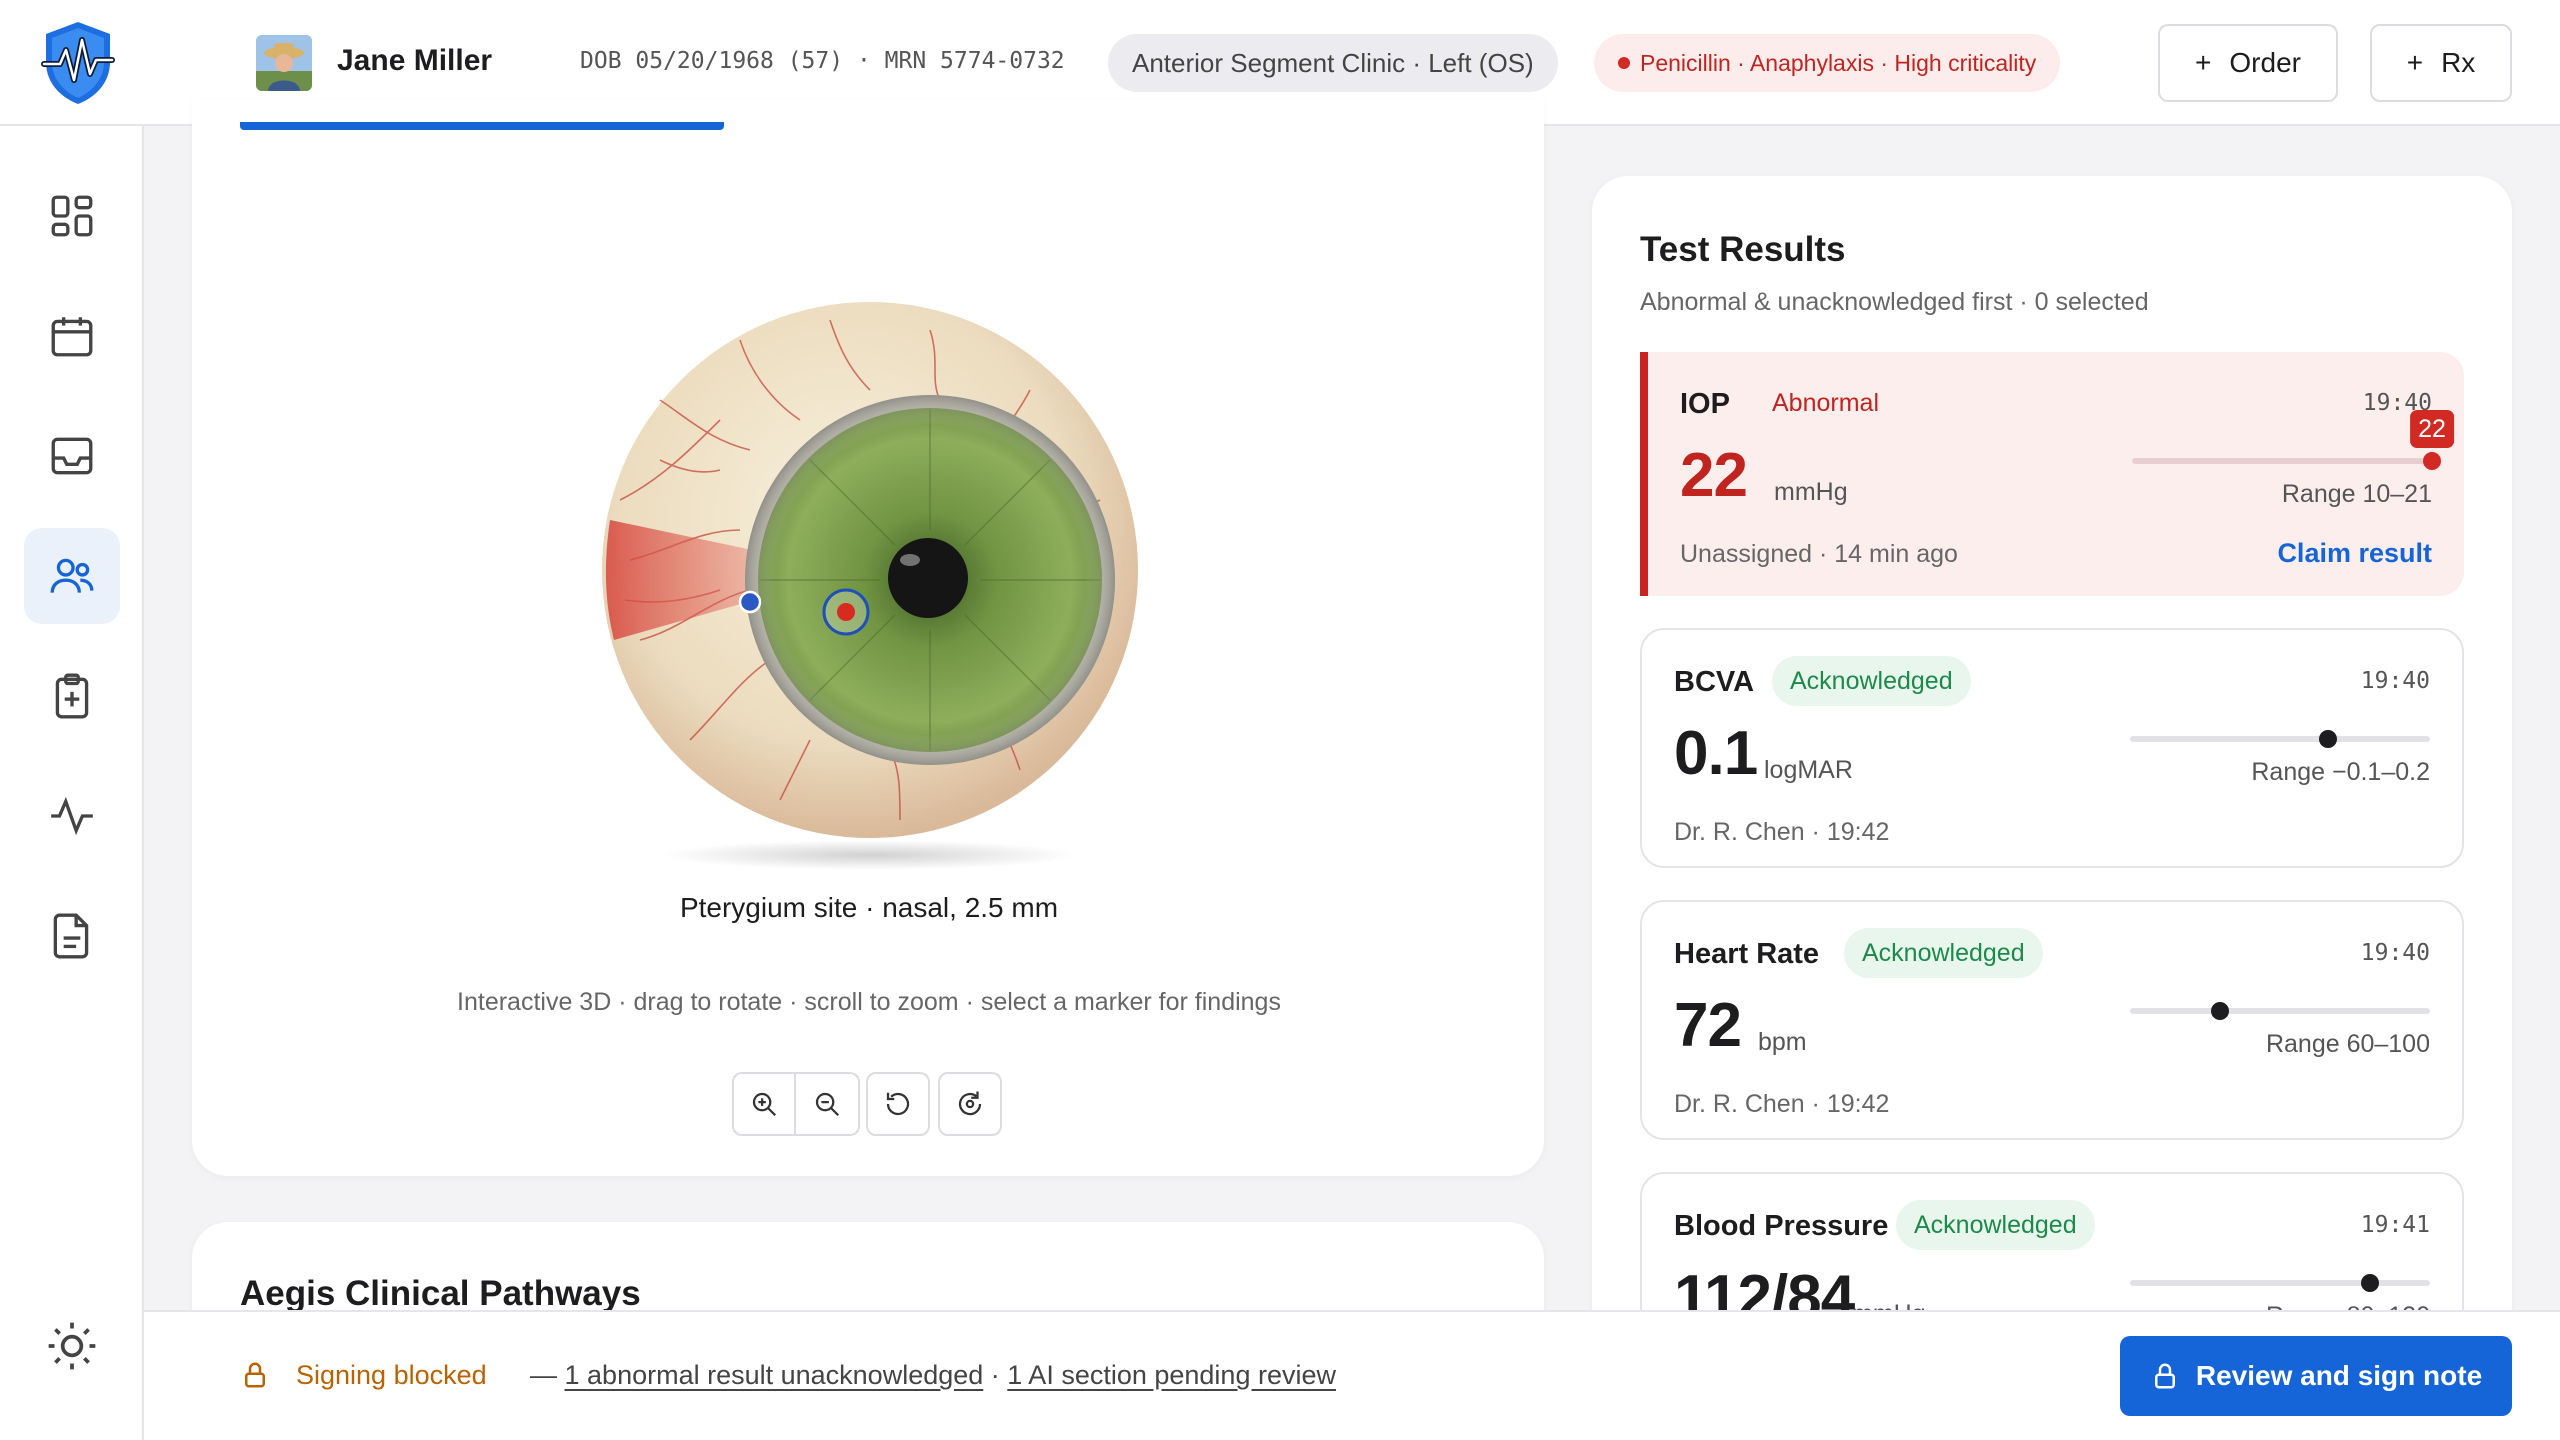 Image resolution: width=2560 pixels, height=1440 pixels. I want to click on eye-shadow, so click(870, 855).